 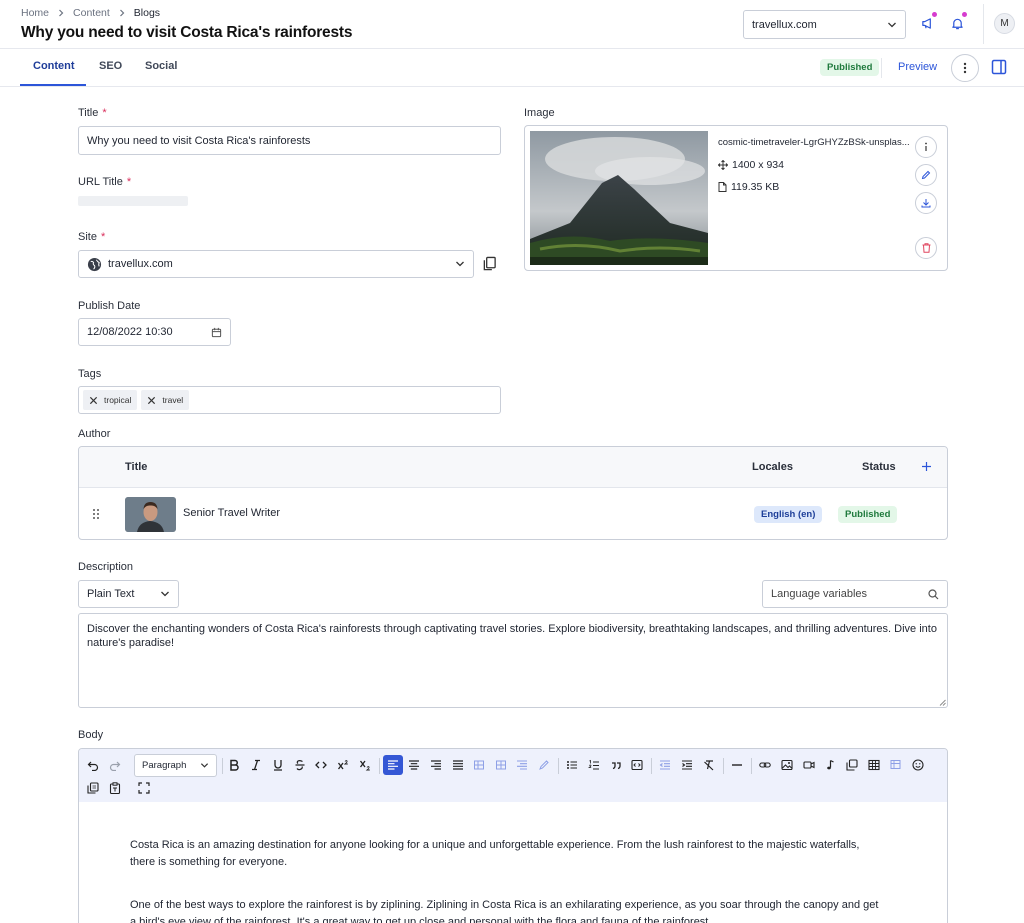 I want to click on language-variables-search: Language variables, so click(x=855, y=594).